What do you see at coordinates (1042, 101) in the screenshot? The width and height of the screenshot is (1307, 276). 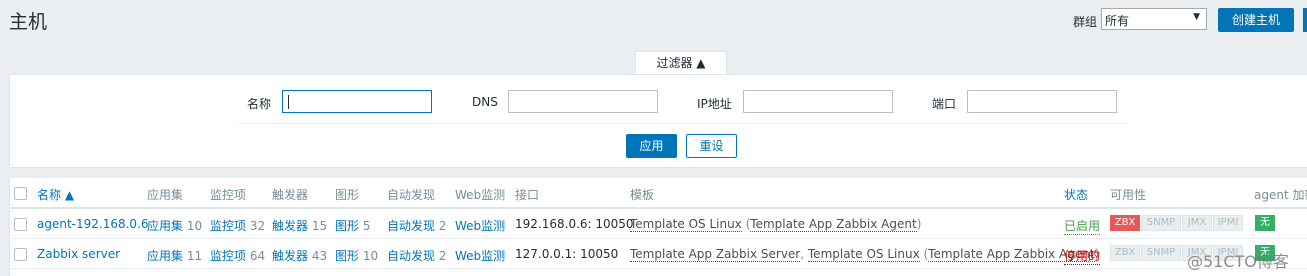 I see `filter-port-input` at bounding box center [1042, 101].